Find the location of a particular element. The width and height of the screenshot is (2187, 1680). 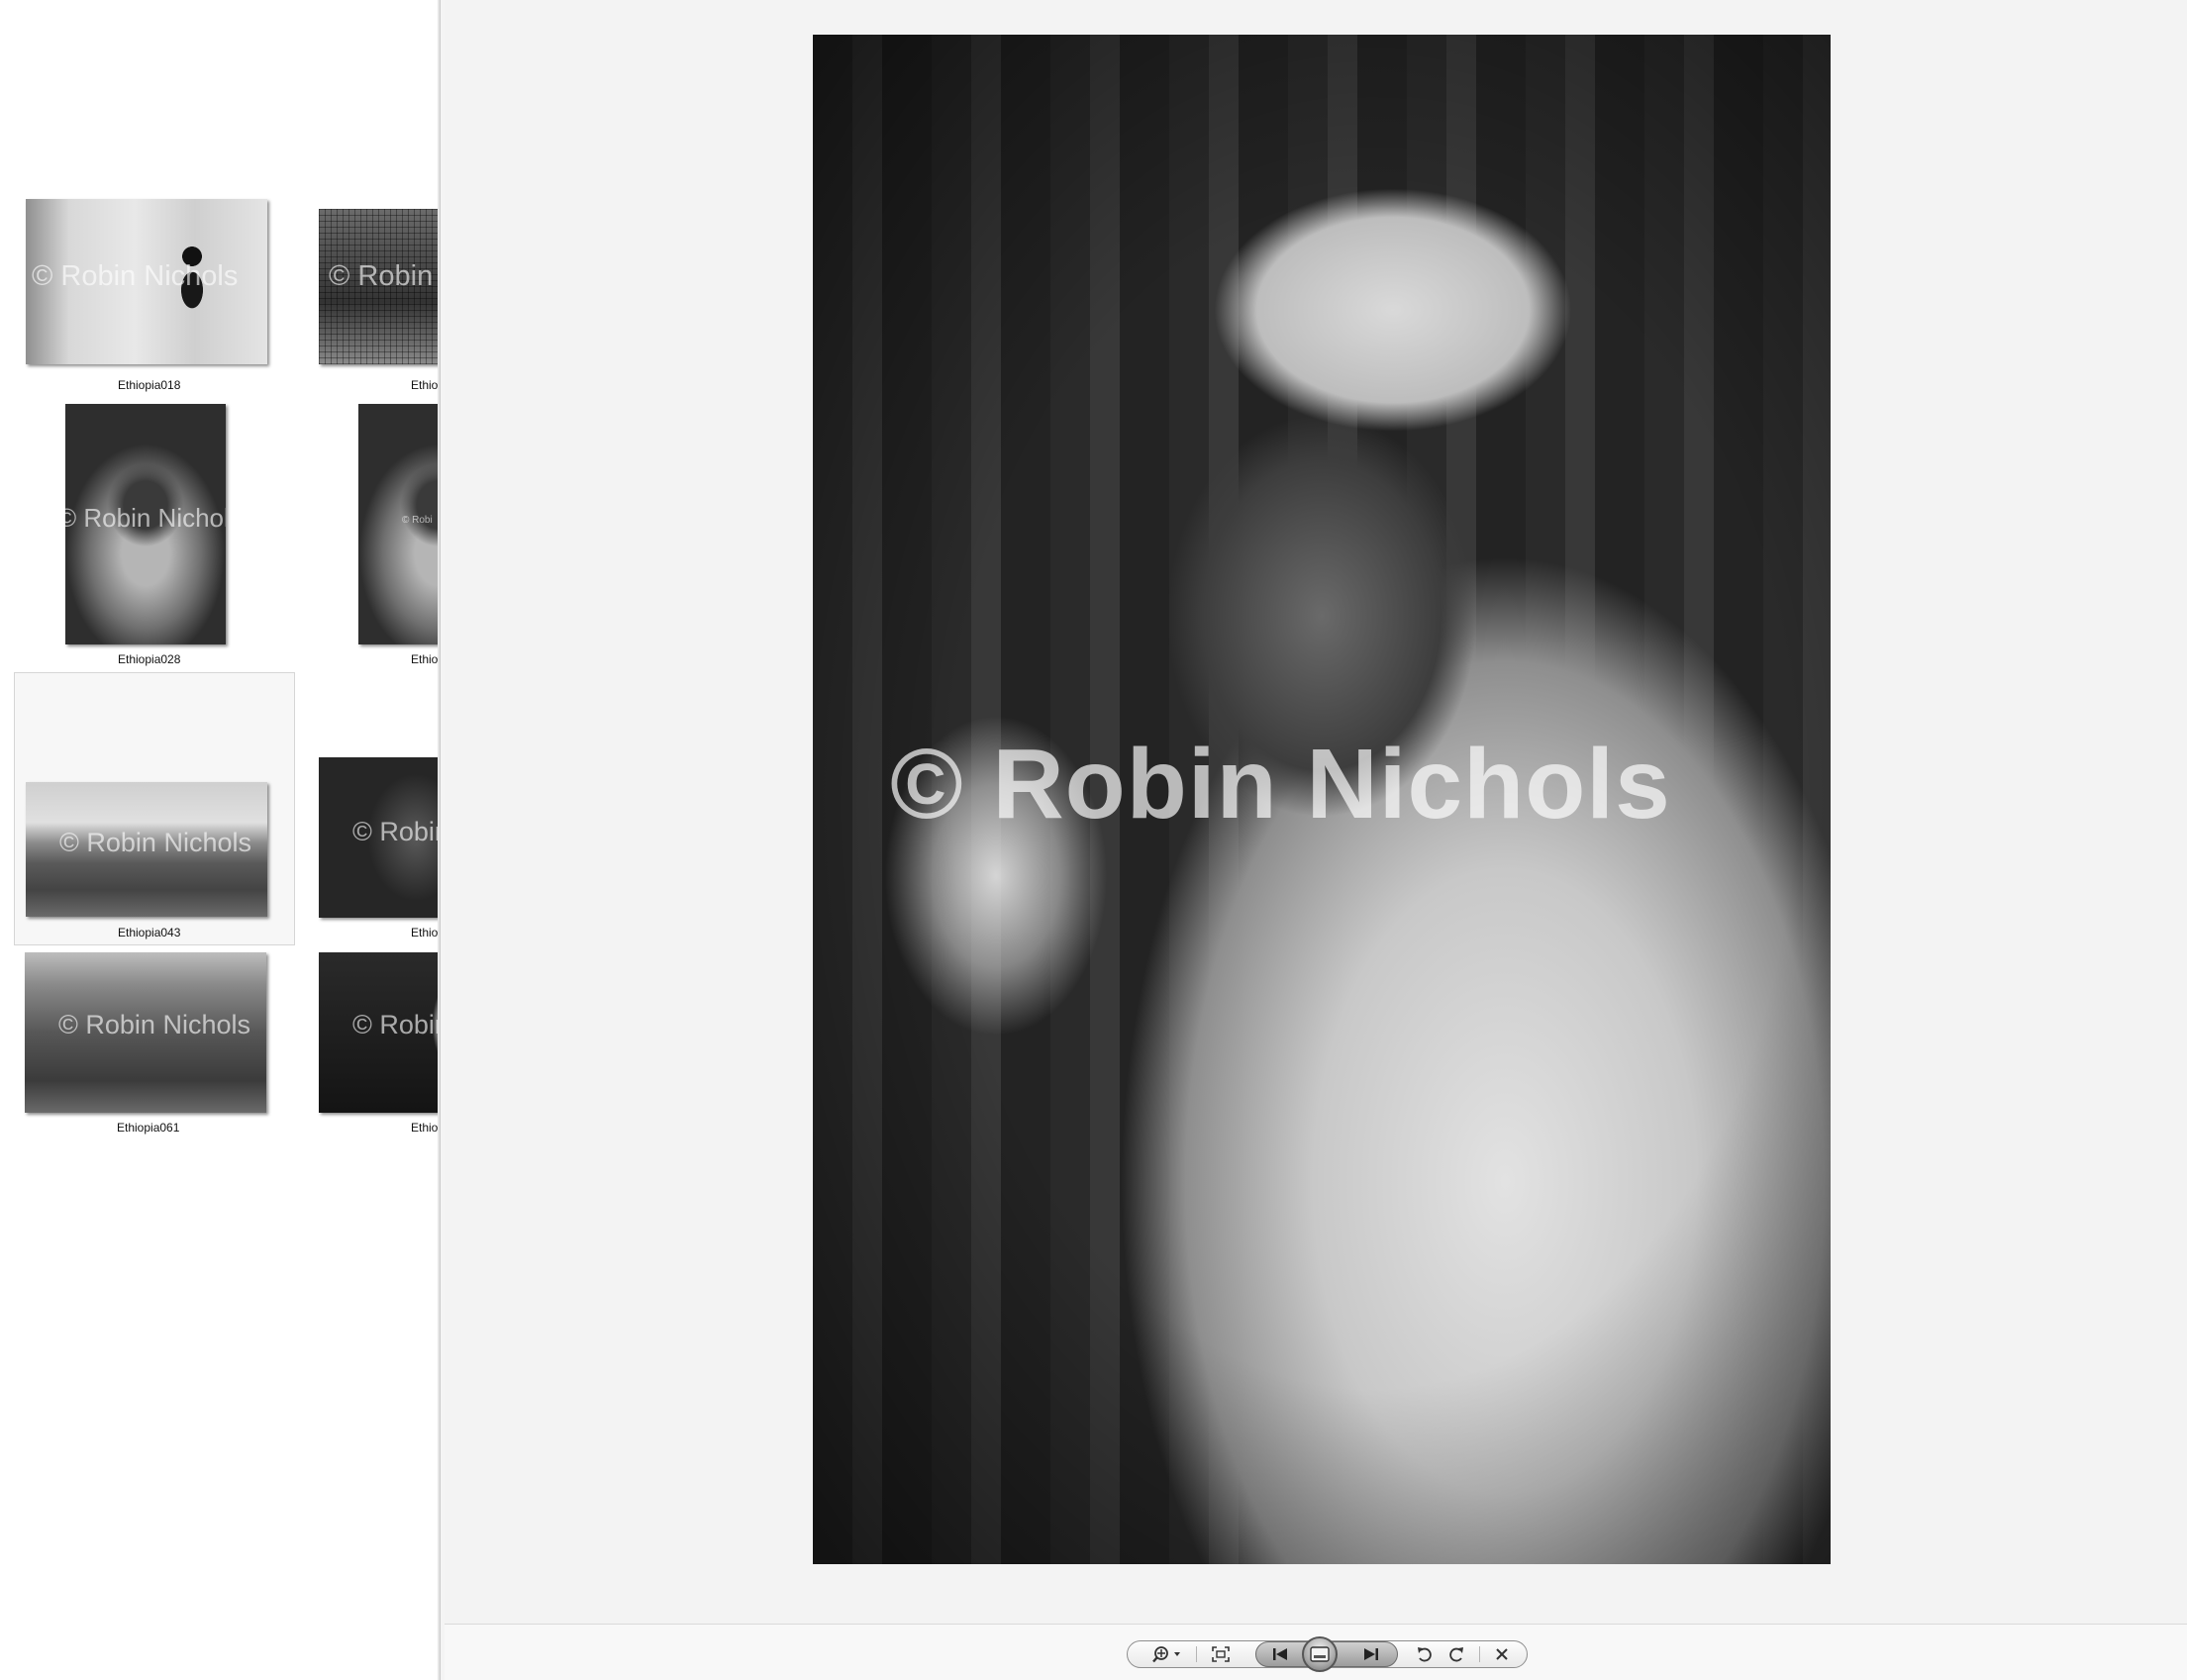

thumbnail-label: Ethiopia028 is located at coordinates (149, 659).